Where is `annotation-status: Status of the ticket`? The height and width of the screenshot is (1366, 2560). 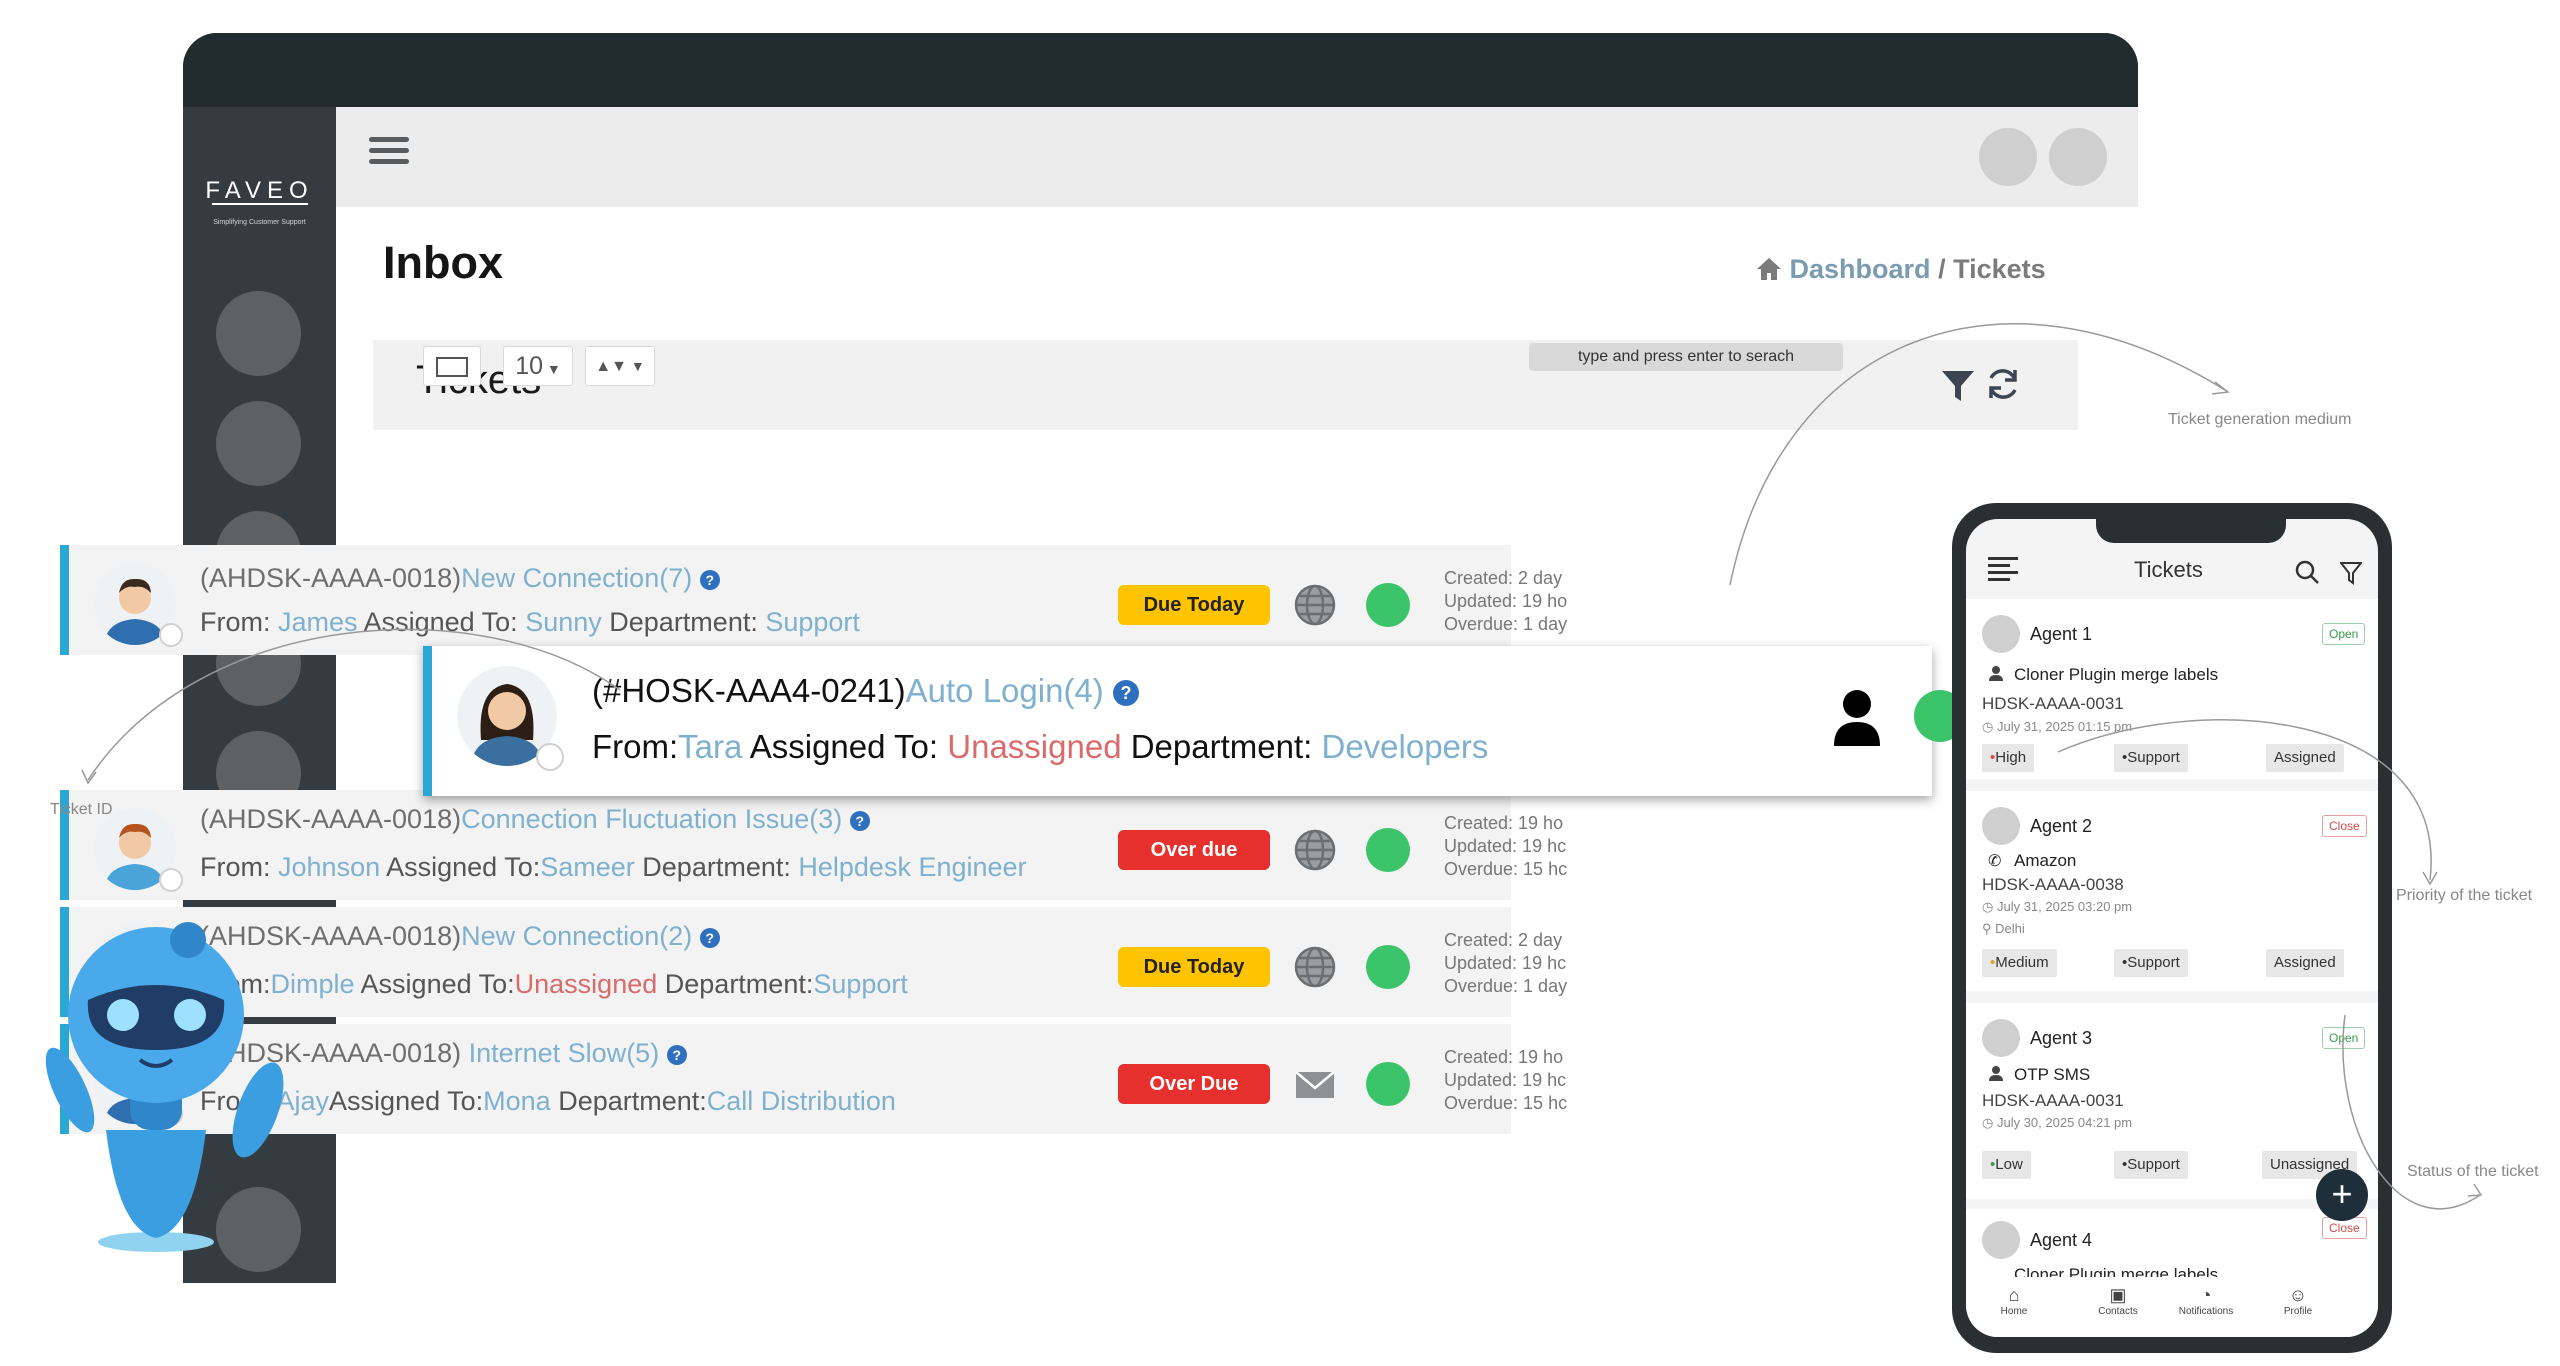
annotation-status: Status of the ticket is located at coordinates (2473, 1171).